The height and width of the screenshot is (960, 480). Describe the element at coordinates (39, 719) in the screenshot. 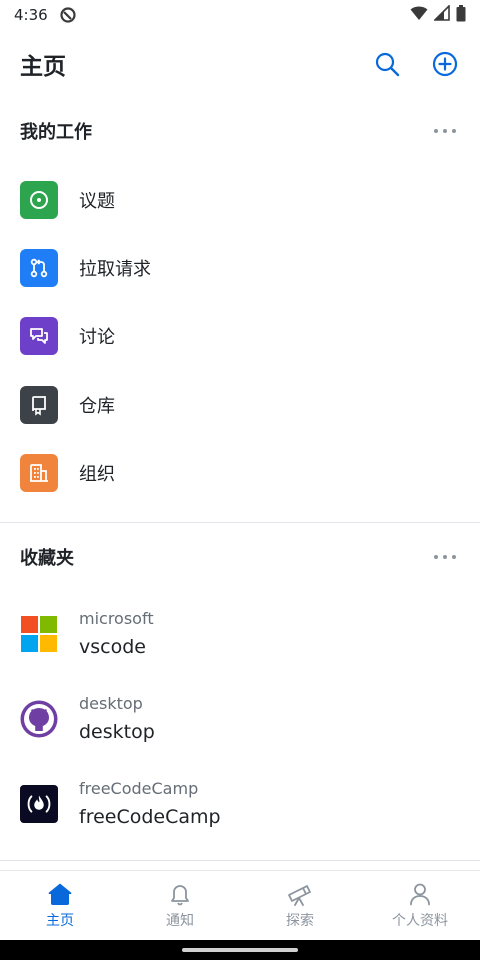

I see `github-desktop-avatar-icon` at that location.